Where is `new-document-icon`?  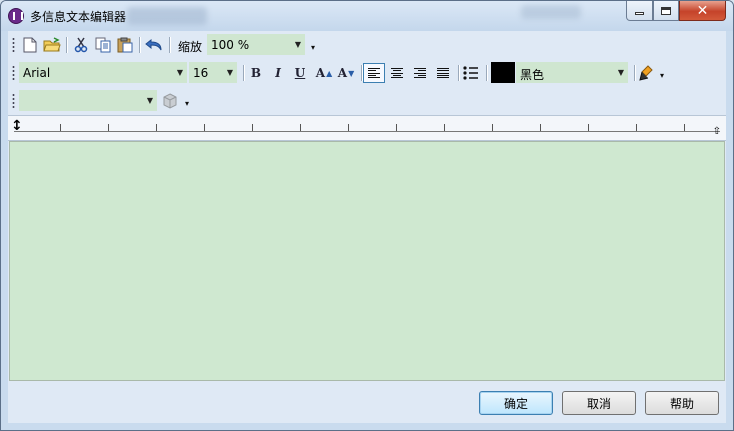 new-document-icon is located at coordinates (30, 45).